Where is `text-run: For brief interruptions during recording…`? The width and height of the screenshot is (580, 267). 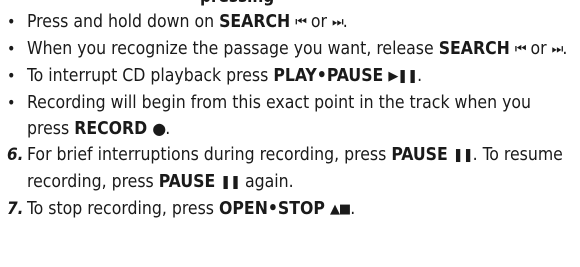 text-run: For brief interruptions during recording… is located at coordinates (209, 155).